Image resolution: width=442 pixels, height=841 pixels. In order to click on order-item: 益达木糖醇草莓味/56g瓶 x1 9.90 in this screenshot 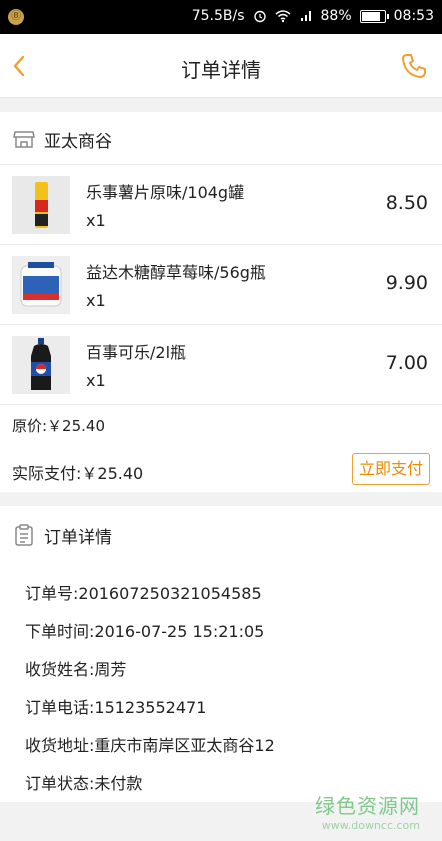, I will do `click(221, 284)`.